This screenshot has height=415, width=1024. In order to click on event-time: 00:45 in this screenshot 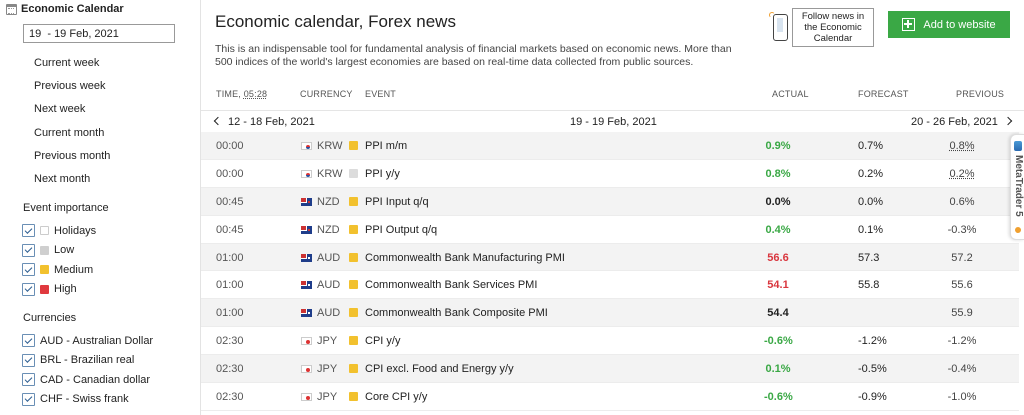, I will do `click(230, 229)`.